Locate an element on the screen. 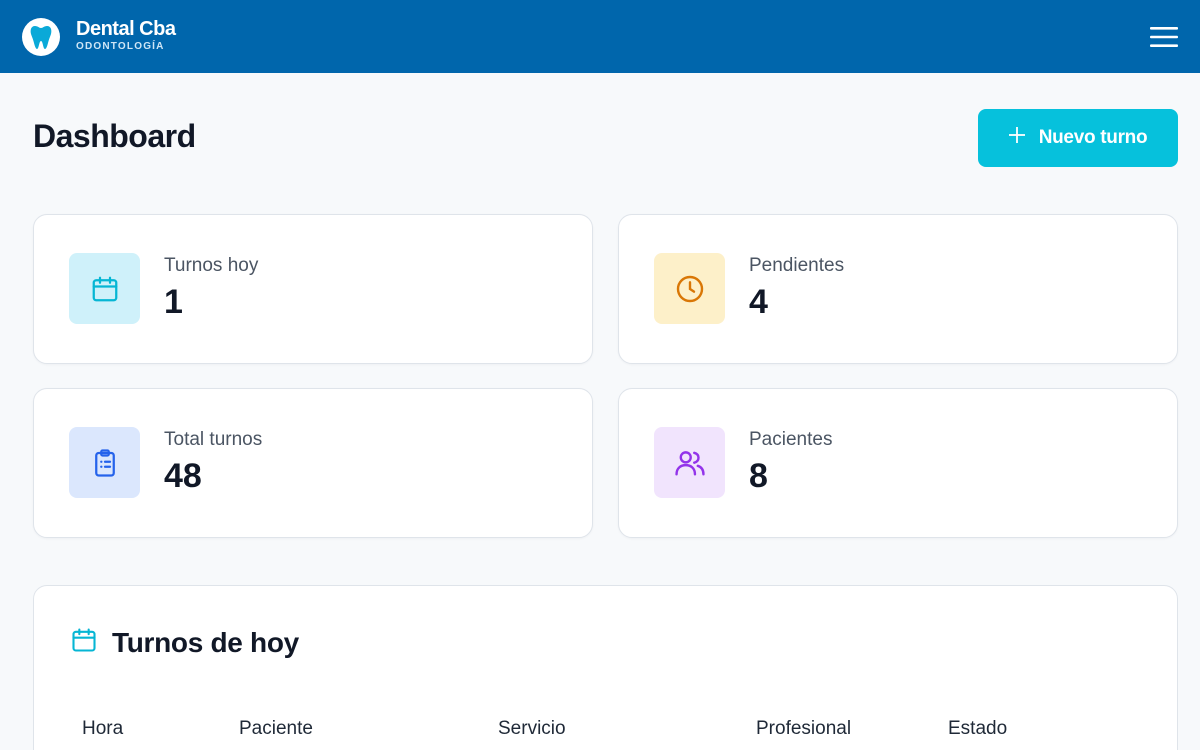 The height and width of the screenshot is (750, 1200). column-header-profesional: Profesional is located at coordinates (803, 729).